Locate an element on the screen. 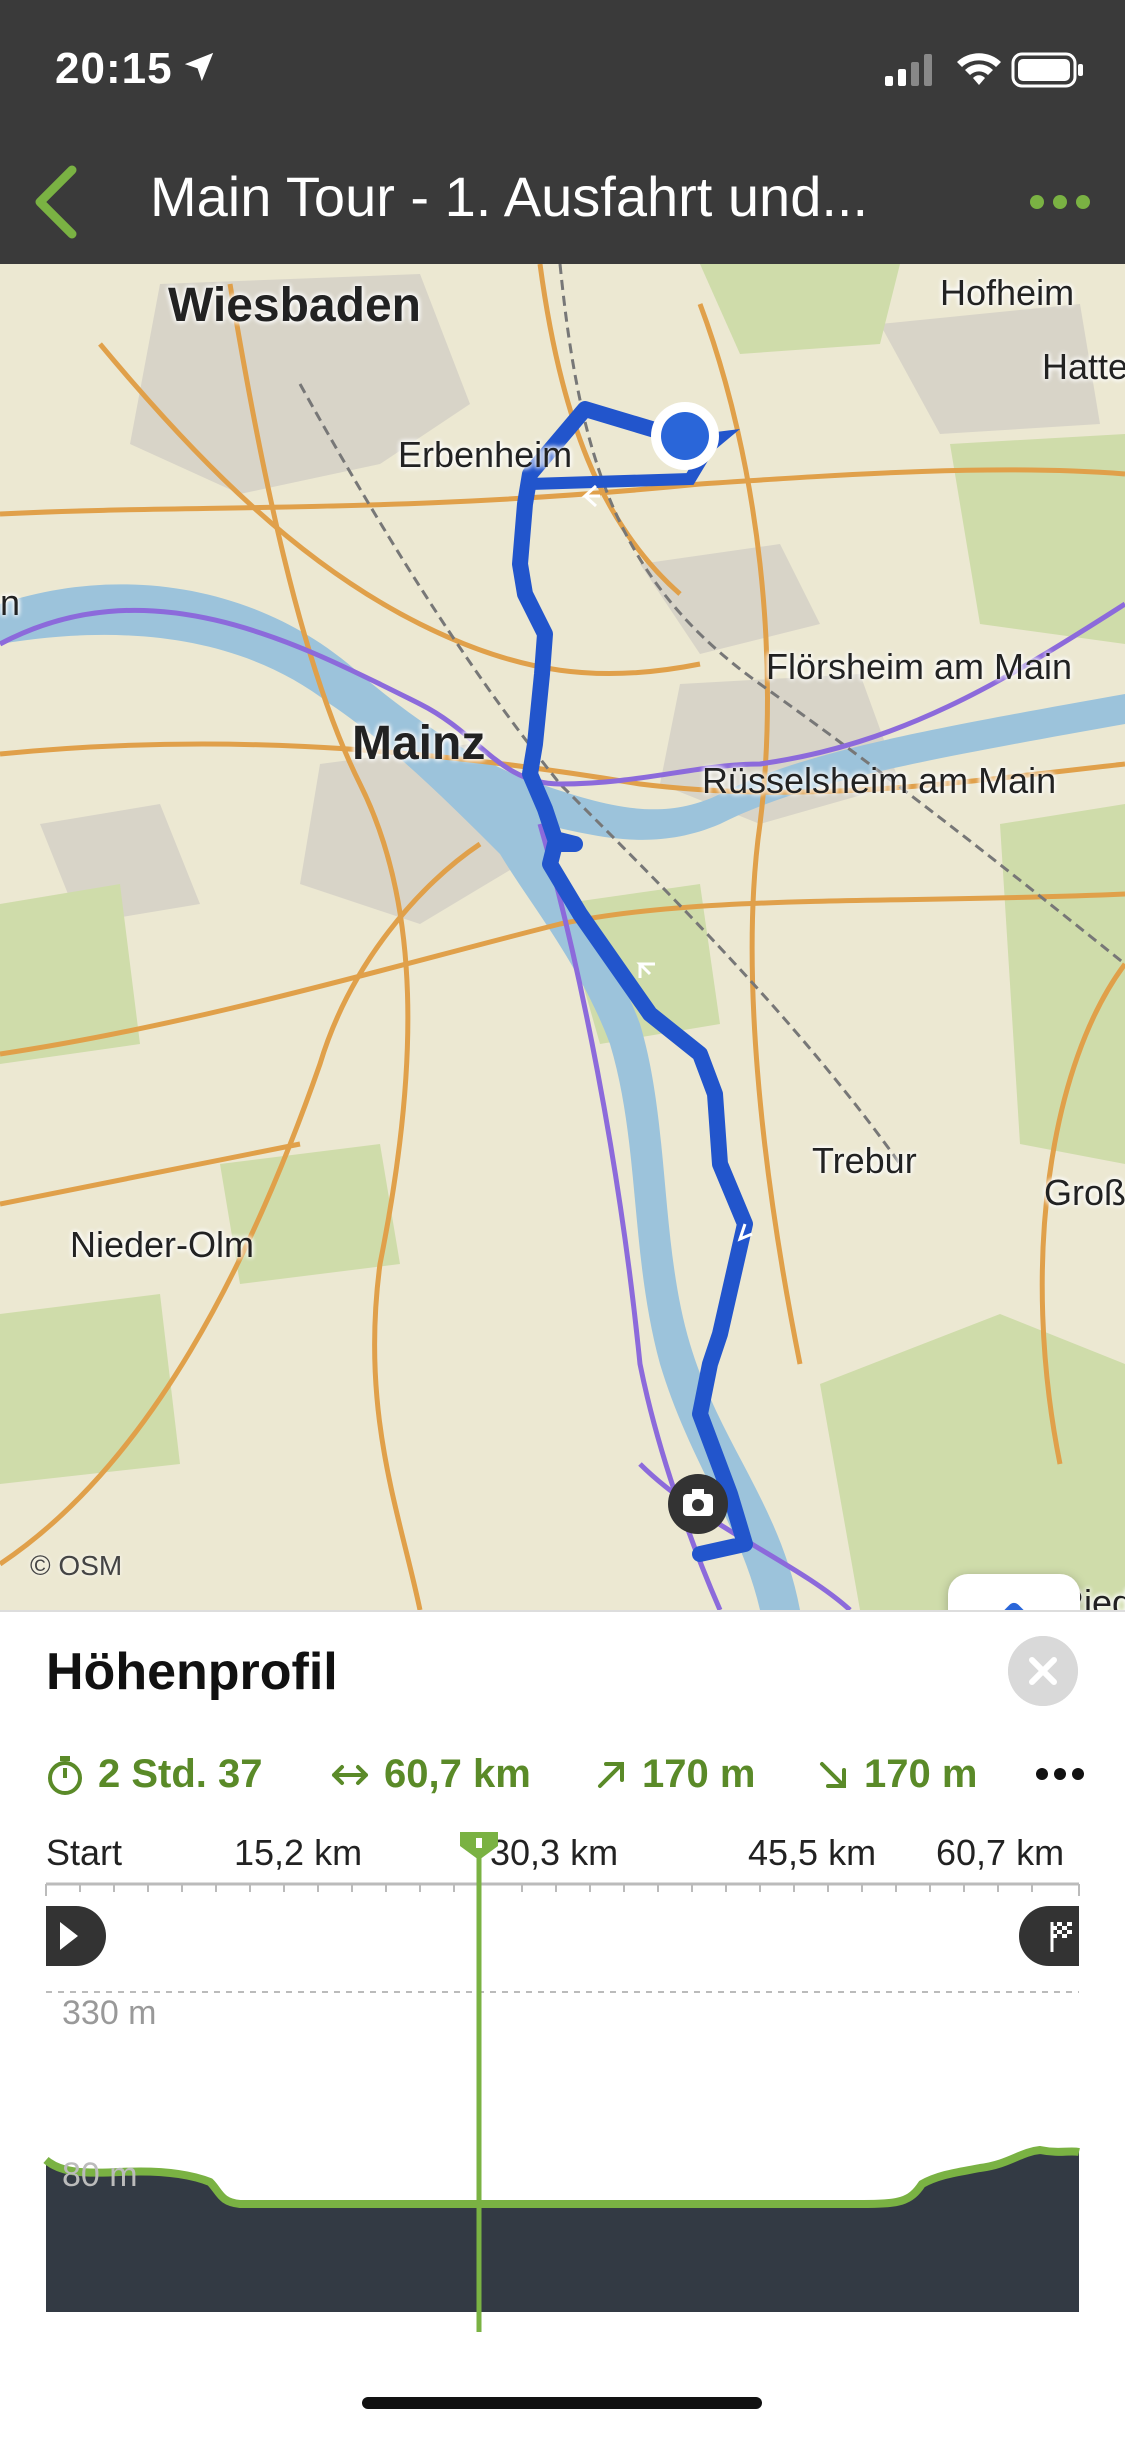  y-label-top: 330 m is located at coordinates (109, 2013).